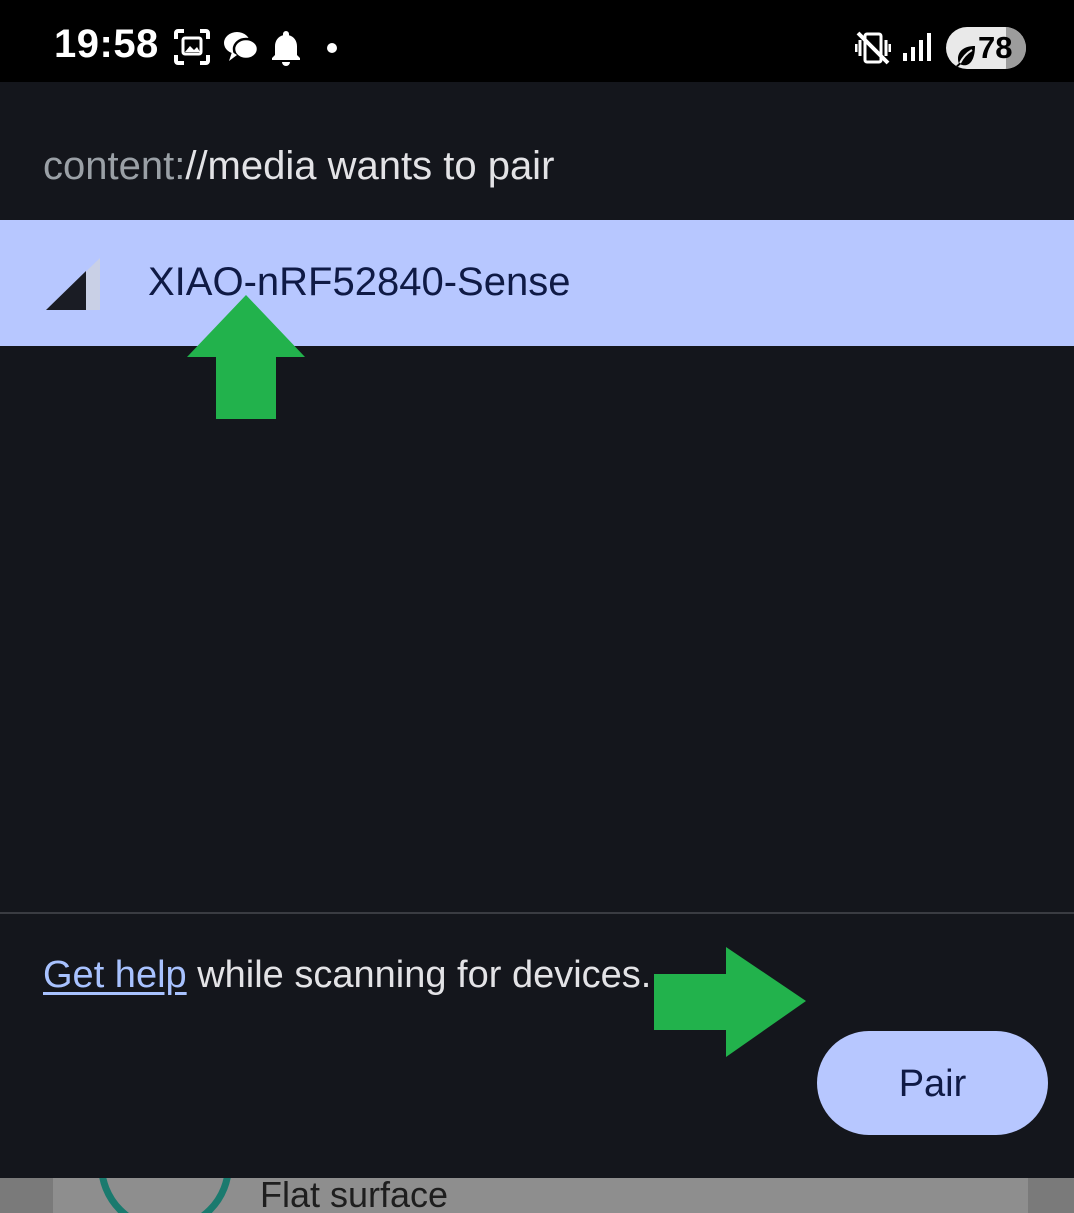  I want to click on bell-icon, so click(286, 49).